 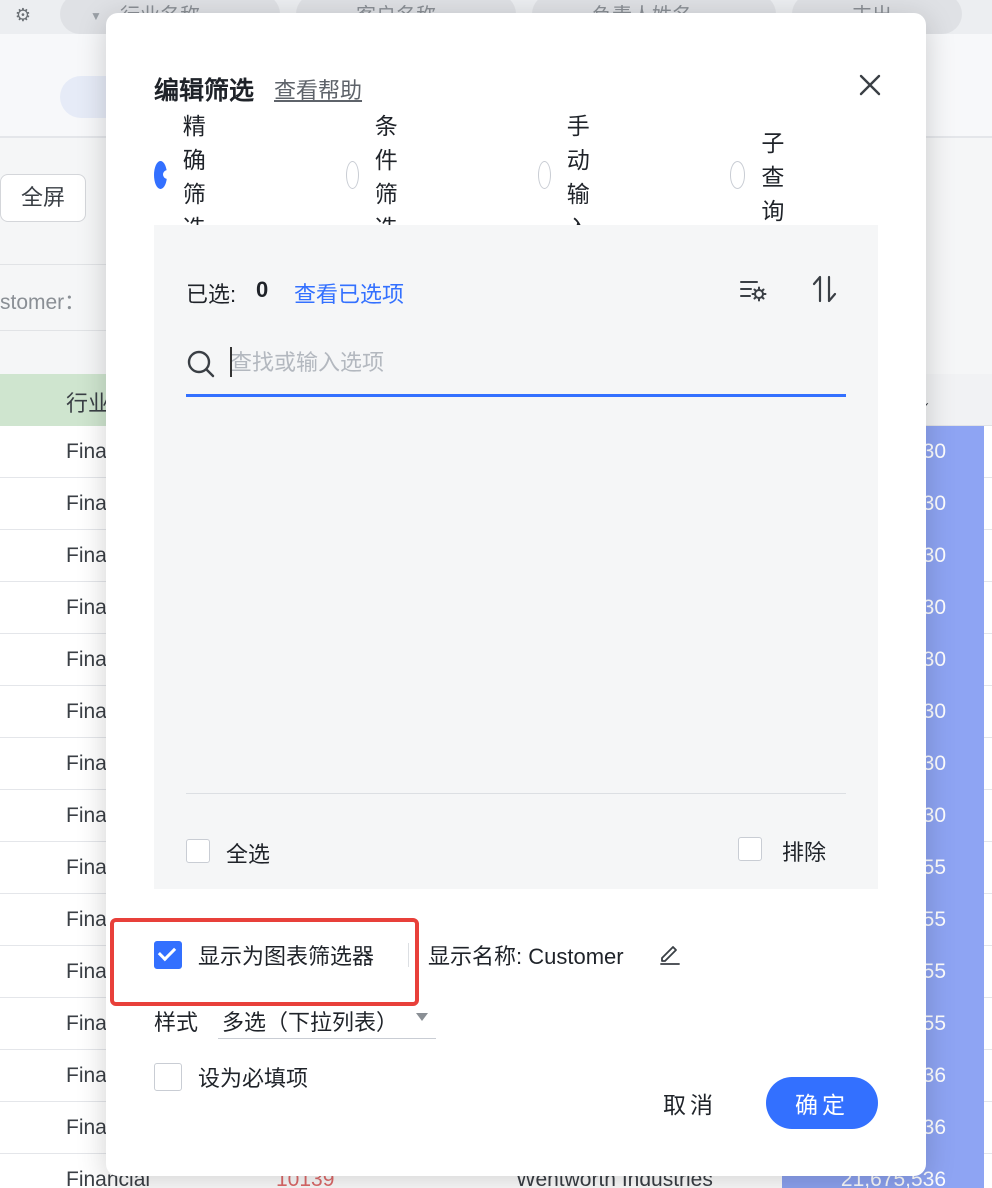 What do you see at coordinates (753, 290) in the screenshot?
I see `list-settings-icon` at bounding box center [753, 290].